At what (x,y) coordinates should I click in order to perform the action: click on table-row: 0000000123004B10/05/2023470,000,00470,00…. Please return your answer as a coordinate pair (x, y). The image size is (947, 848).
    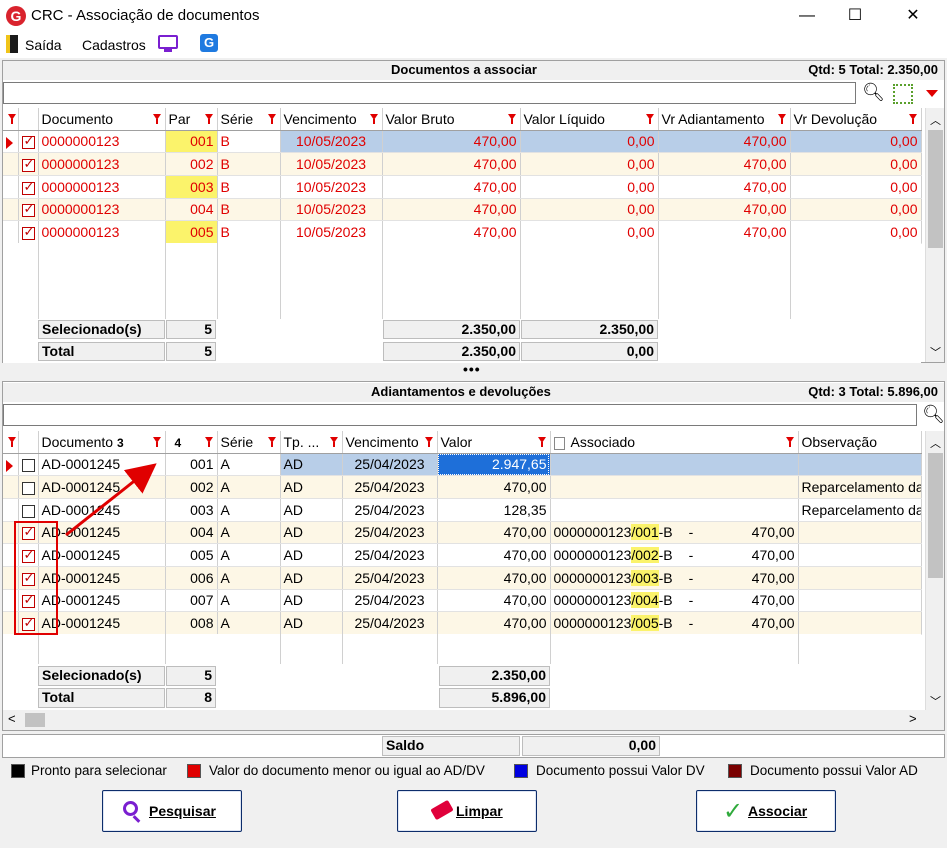
    Looking at the image, I should click on (462, 210).